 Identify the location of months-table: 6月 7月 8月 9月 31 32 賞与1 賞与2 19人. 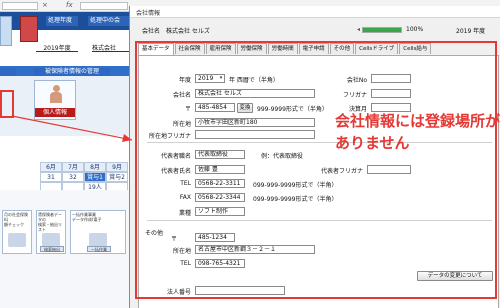
(65, 177).